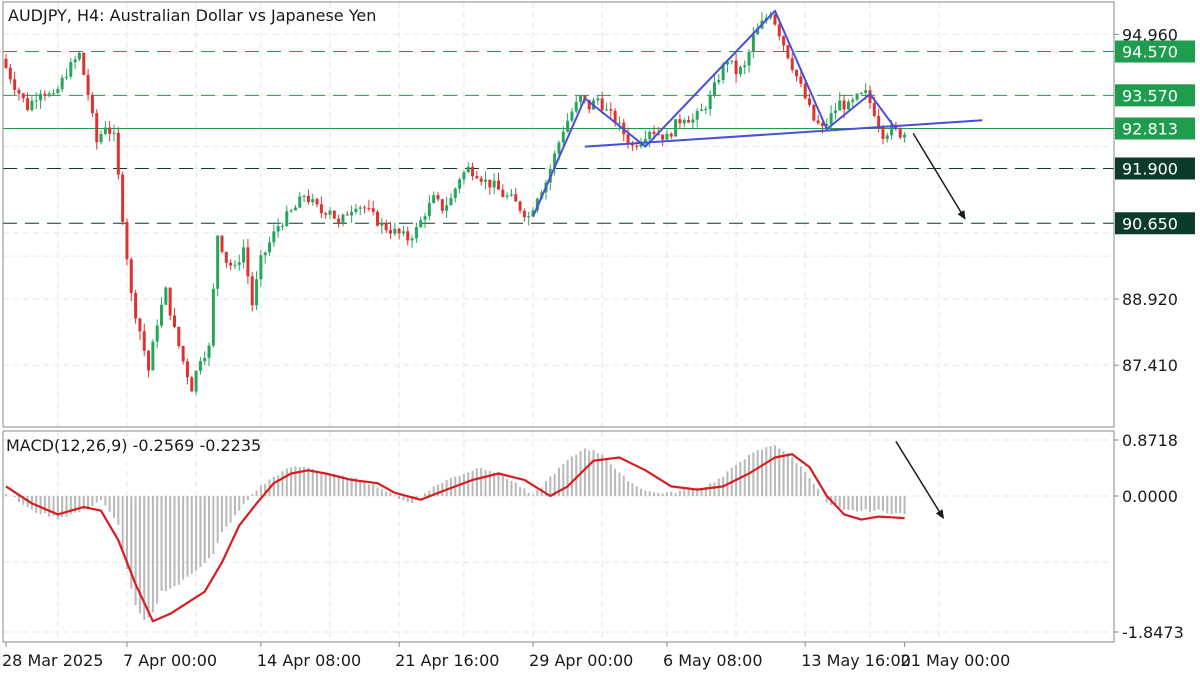 The image size is (1200, 675). I want to click on macd-tick-label: 0.8718, so click(1150, 440).